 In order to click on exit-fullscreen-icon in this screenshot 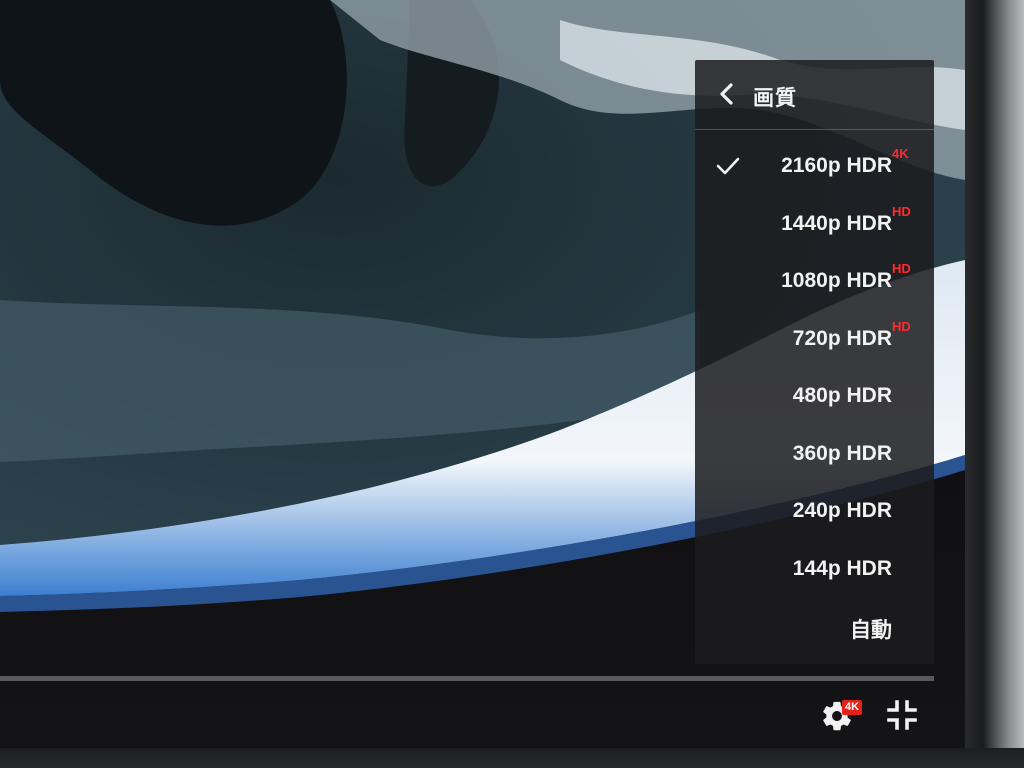, I will do `click(902, 715)`.